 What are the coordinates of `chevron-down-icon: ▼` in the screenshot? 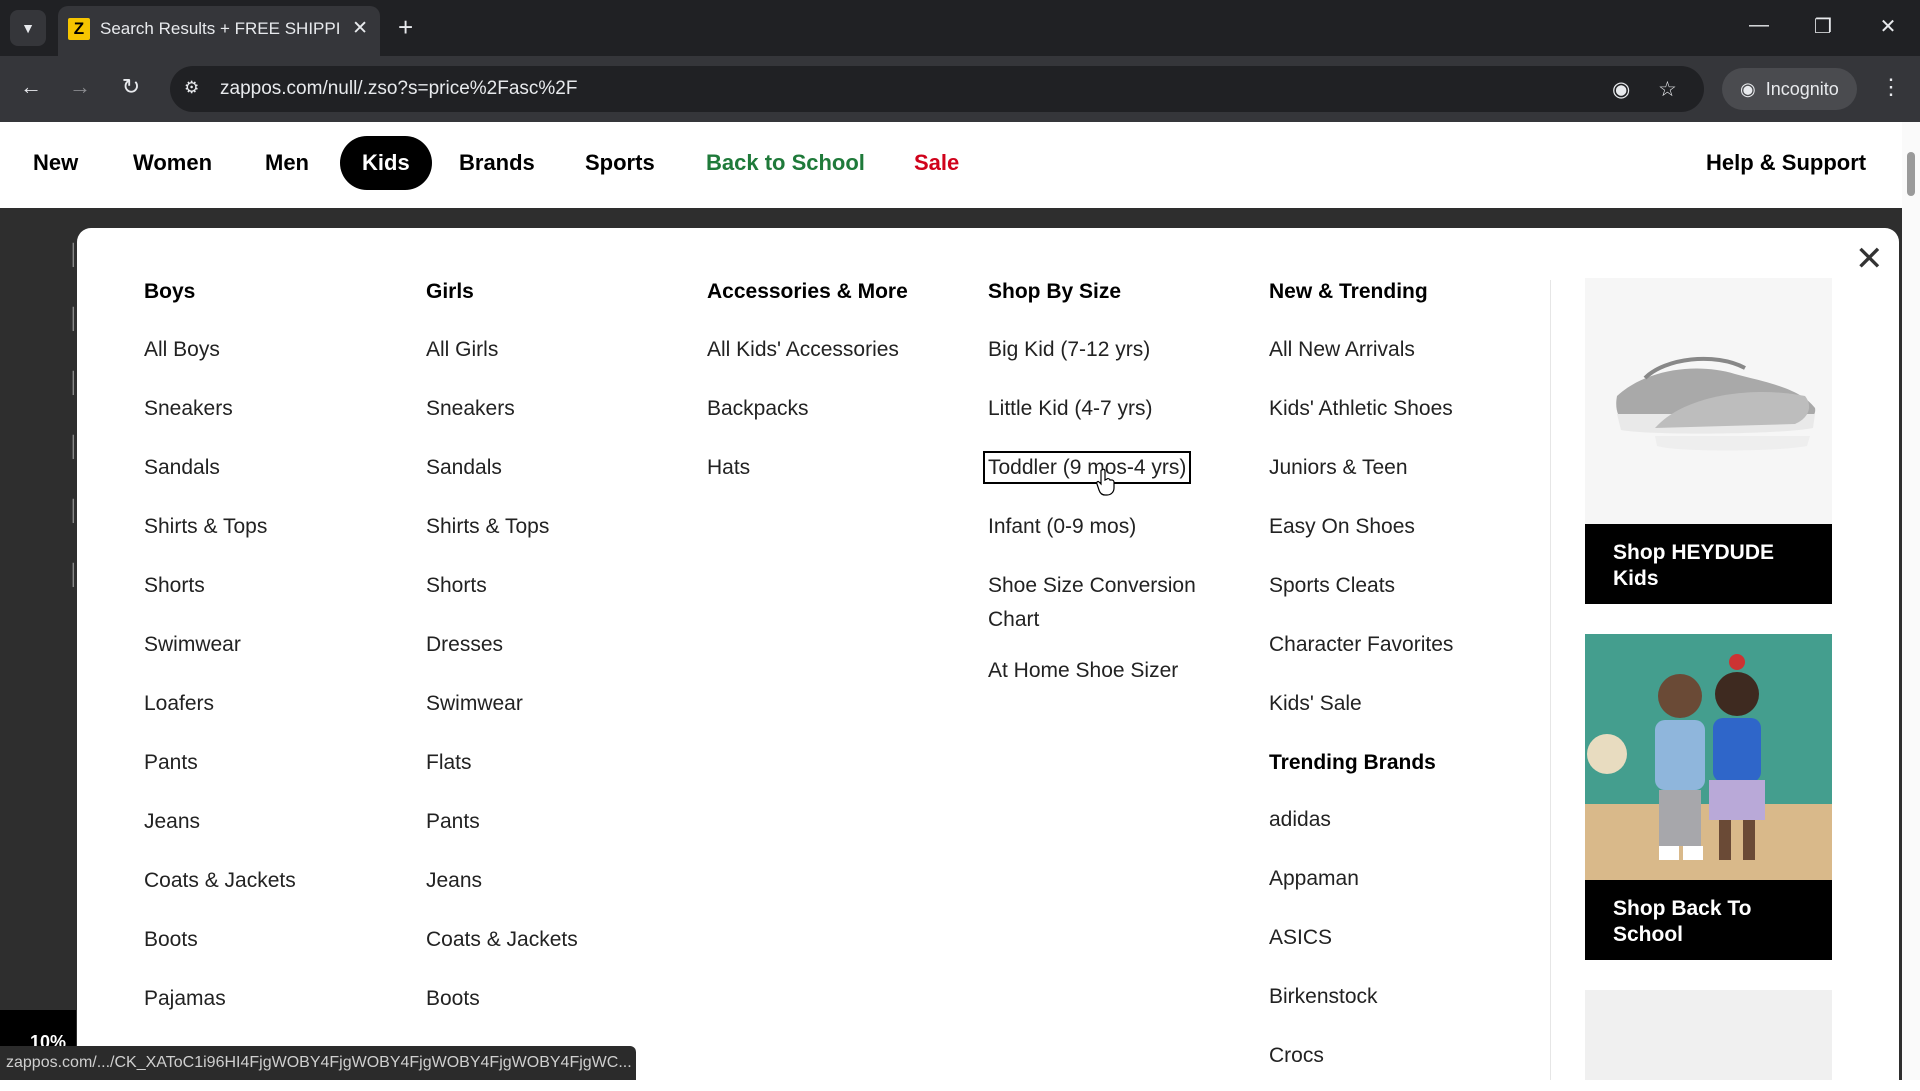 It's located at (28, 28).